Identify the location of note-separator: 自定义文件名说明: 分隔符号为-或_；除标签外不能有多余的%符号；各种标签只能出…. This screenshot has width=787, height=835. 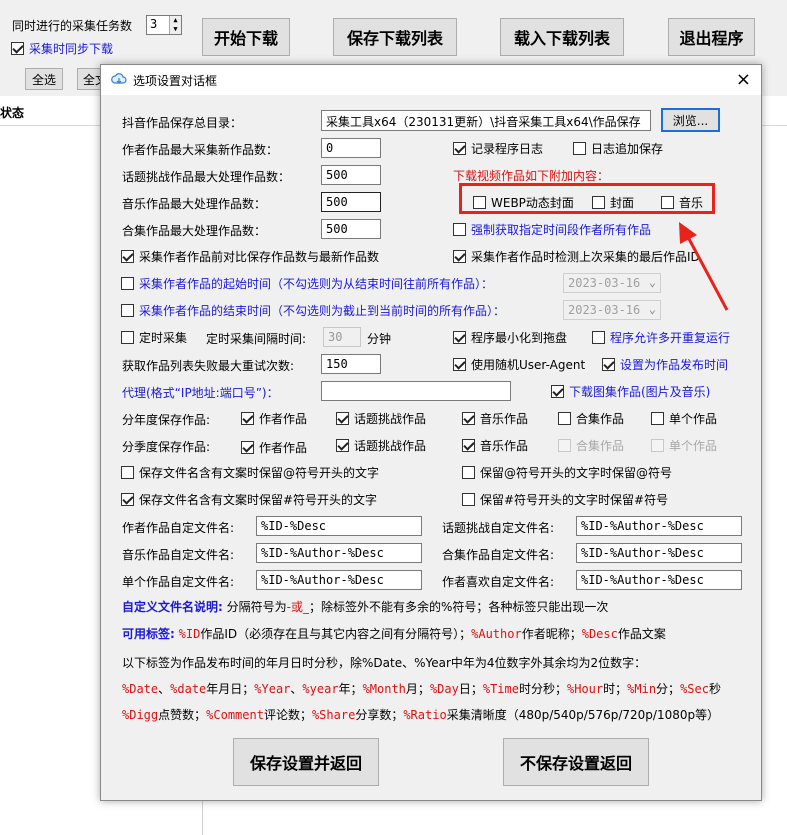
(365, 606).